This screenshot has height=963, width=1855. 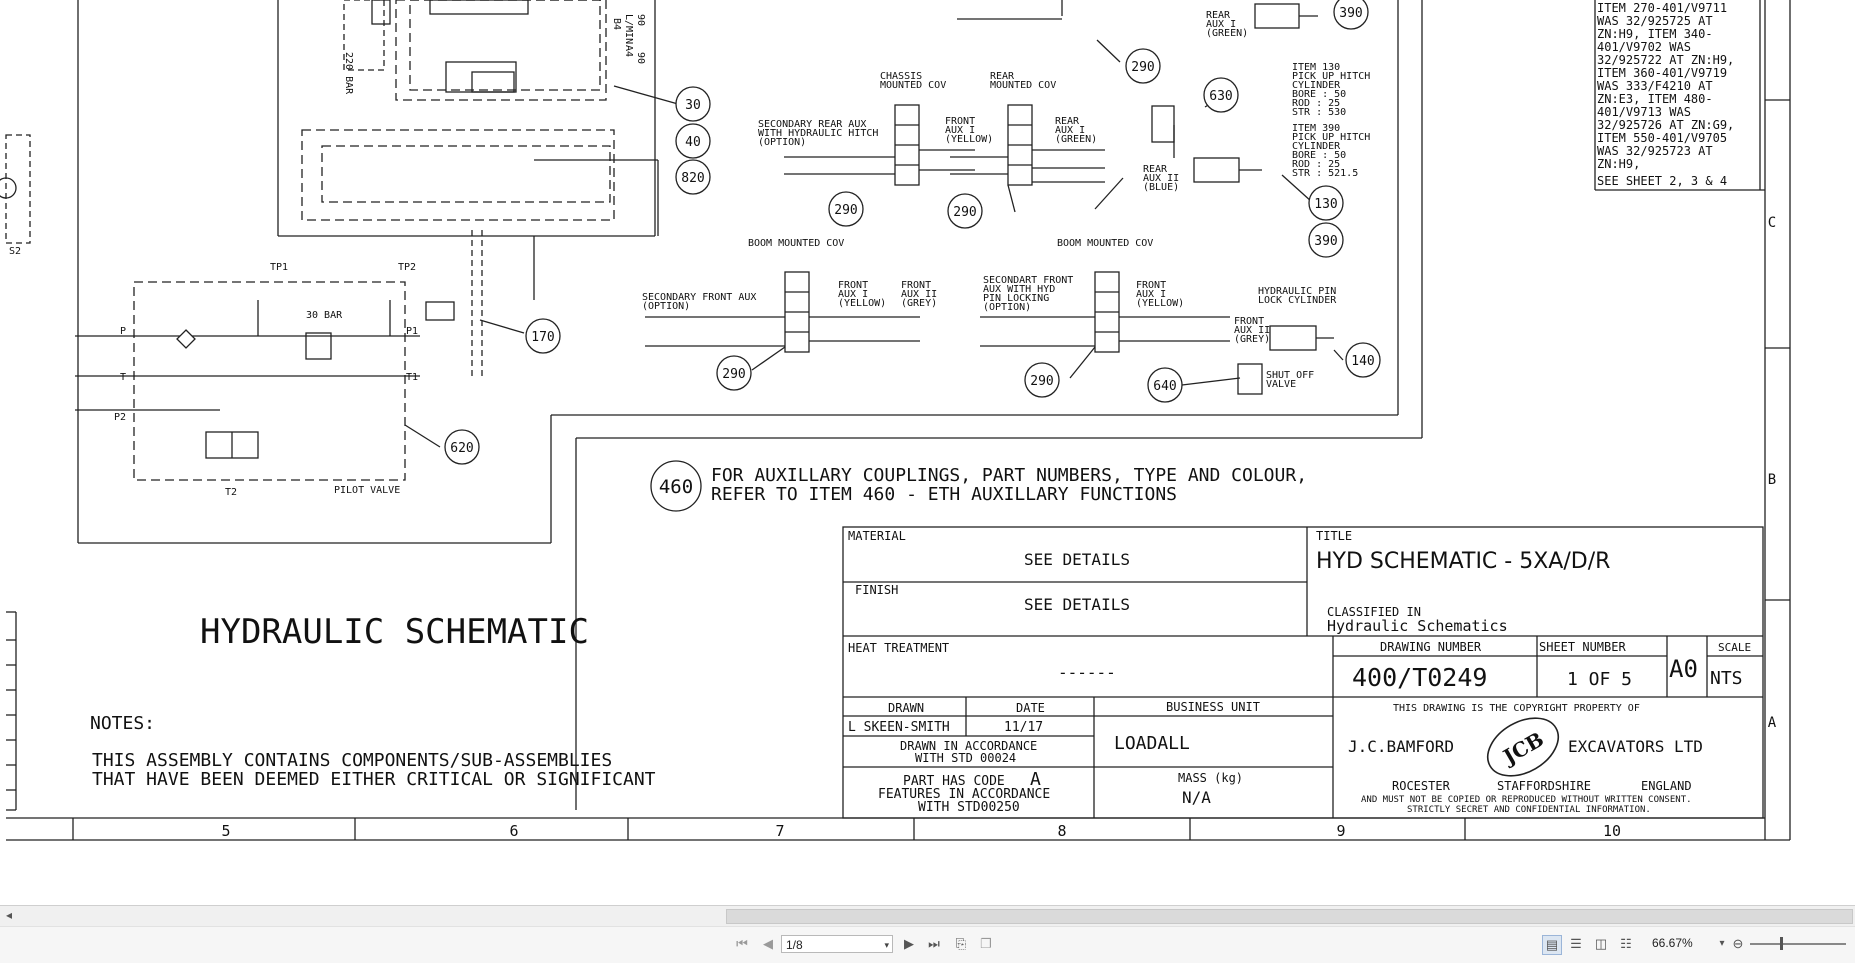 I want to click on balloon-290-e: 290, so click(x=1041, y=381).